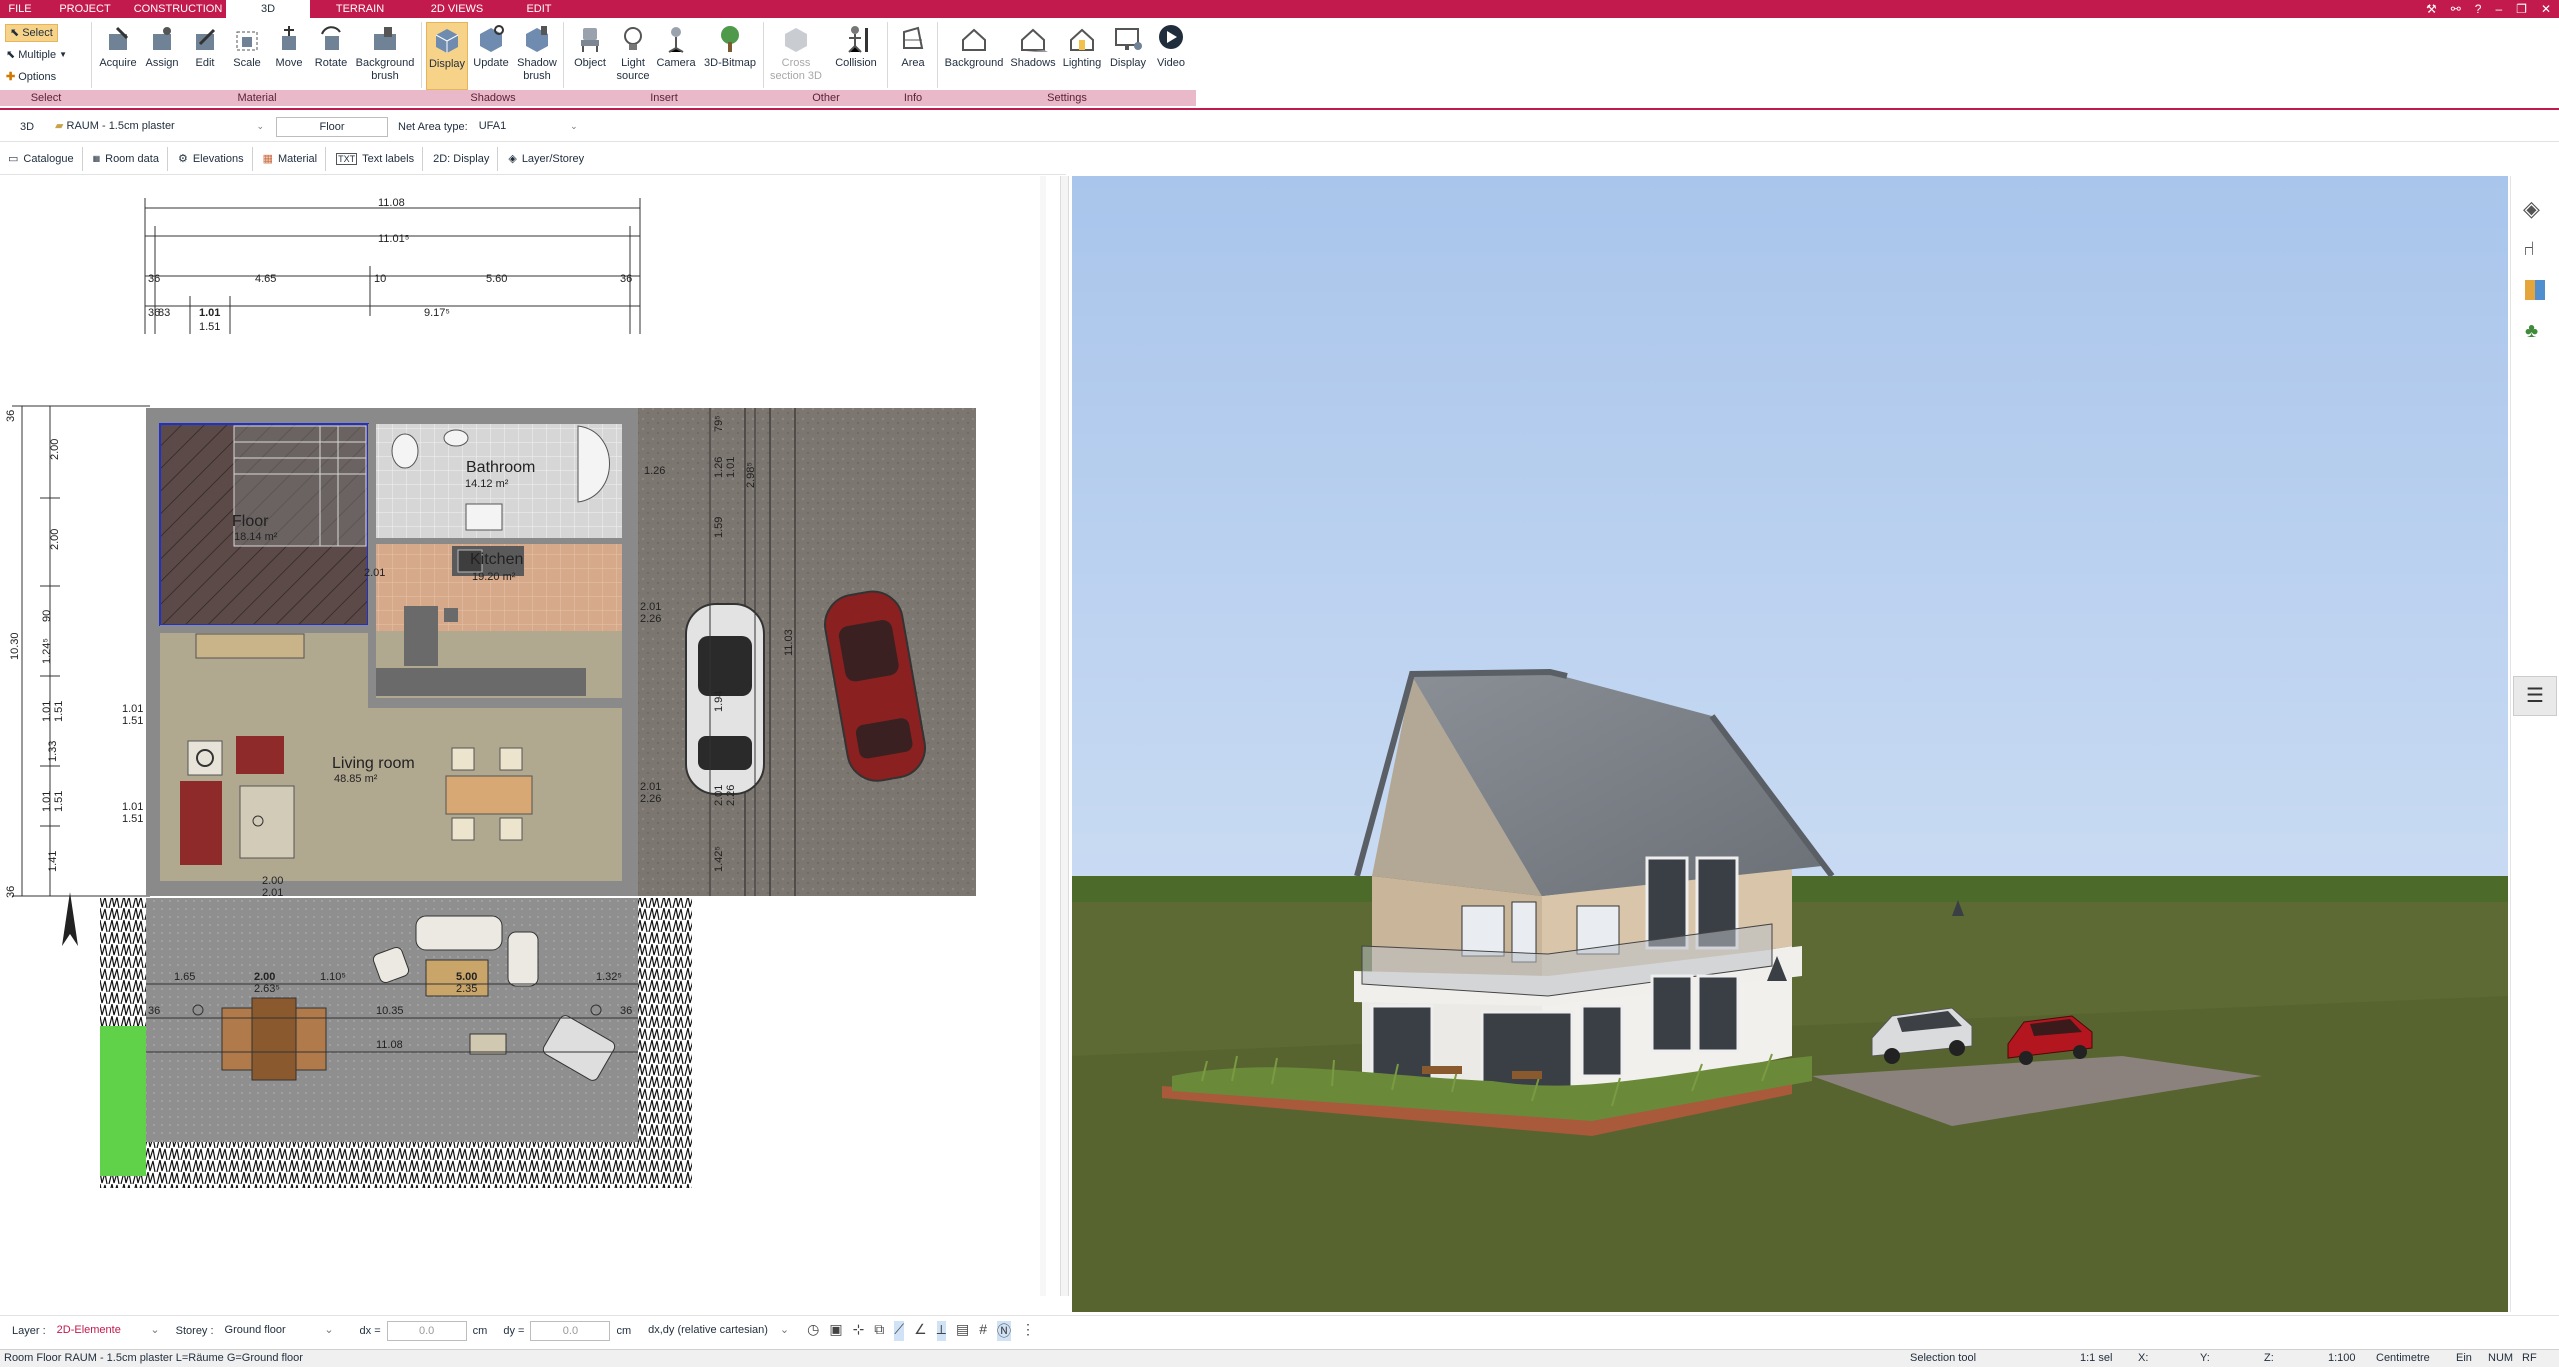 The width and height of the screenshot is (2559, 1367). What do you see at coordinates (20, 9) in the screenshot?
I see `tab-file: FILE` at bounding box center [20, 9].